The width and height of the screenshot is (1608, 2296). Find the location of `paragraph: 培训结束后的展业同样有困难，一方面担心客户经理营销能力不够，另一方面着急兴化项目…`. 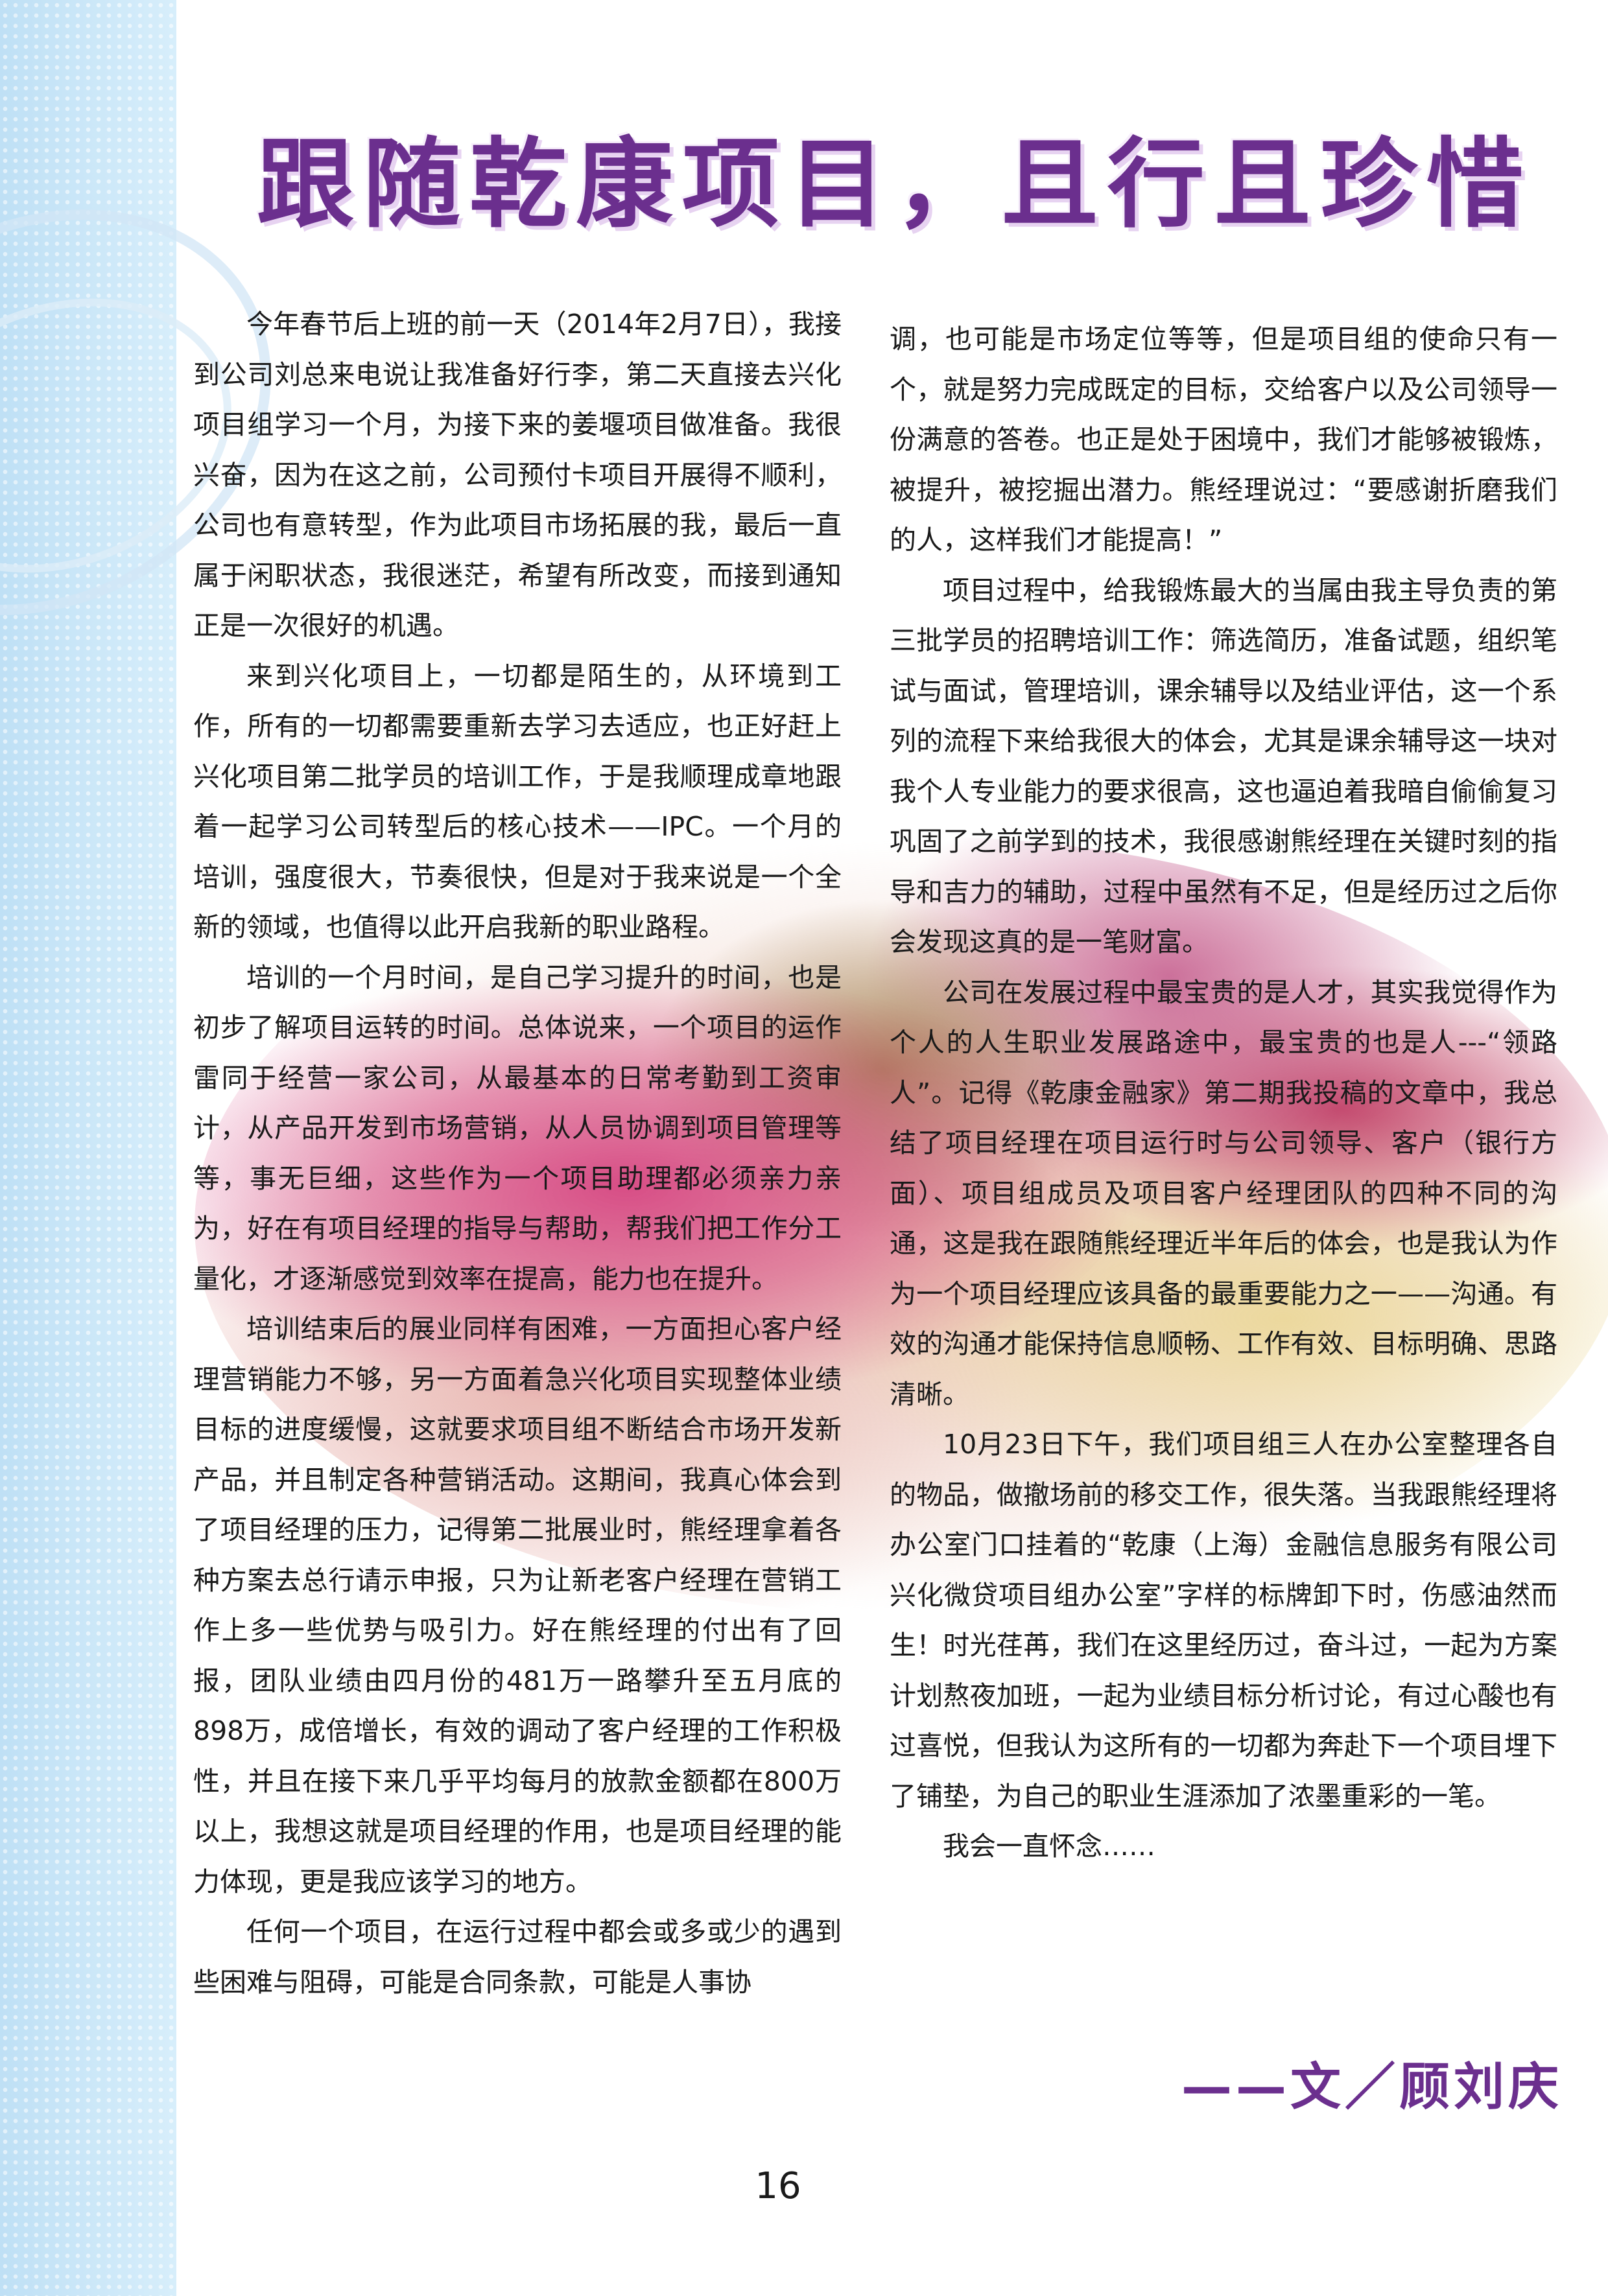

paragraph: 培训结束后的展业同样有困难，一方面担心客户经理营销能力不够，另一方面着急兴化项目… is located at coordinates (518, 1605).